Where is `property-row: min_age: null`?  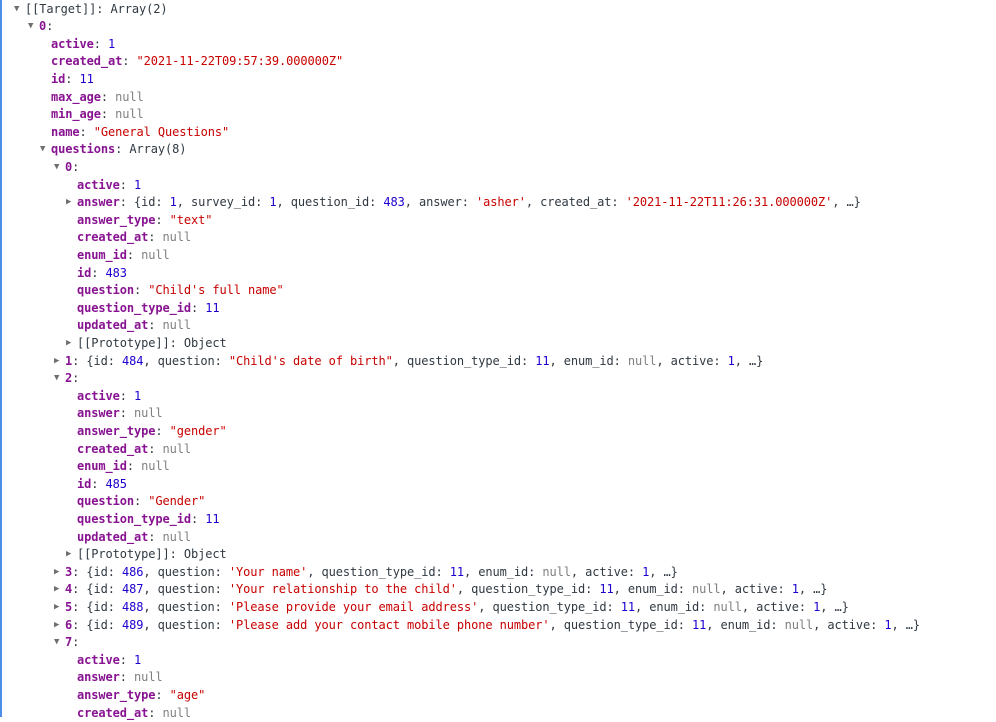
property-row: min_age: null is located at coordinates (92, 115).